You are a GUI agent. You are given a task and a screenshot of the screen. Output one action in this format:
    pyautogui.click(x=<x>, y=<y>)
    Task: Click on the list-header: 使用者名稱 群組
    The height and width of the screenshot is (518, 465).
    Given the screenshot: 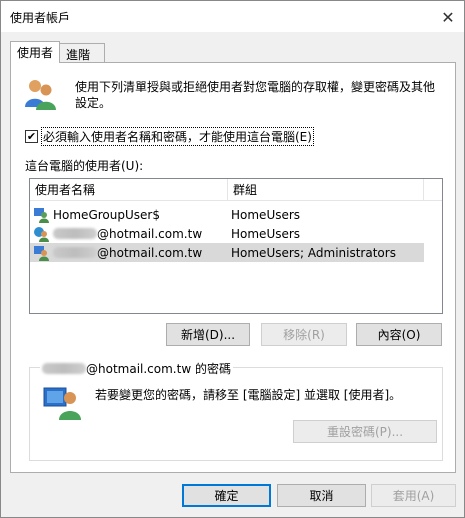 What is the action you would take?
    pyautogui.click(x=236, y=190)
    